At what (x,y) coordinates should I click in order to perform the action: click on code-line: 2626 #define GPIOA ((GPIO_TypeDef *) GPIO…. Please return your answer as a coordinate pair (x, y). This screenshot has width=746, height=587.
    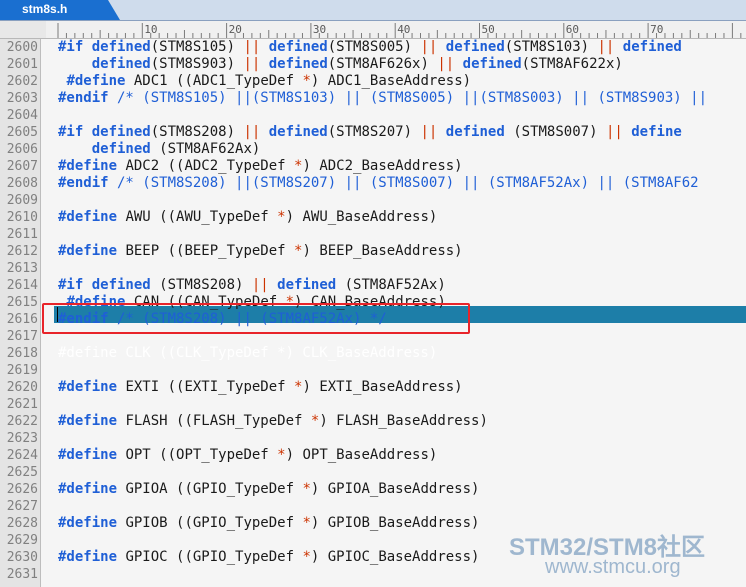
    Looking at the image, I should click on (373, 489).